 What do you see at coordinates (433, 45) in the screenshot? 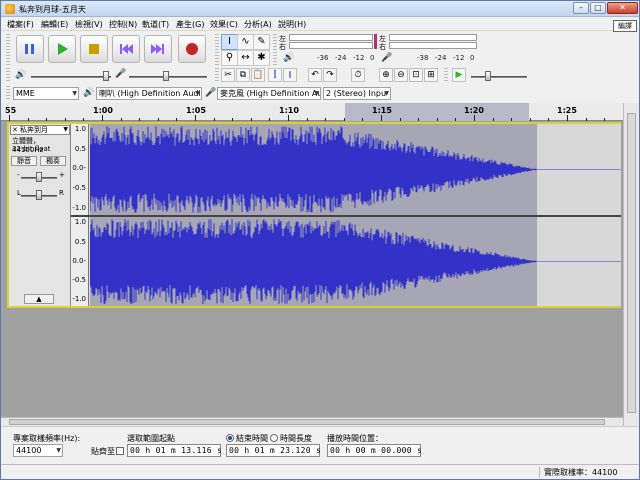
I see `rec-meter-right` at bounding box center [433, 45].